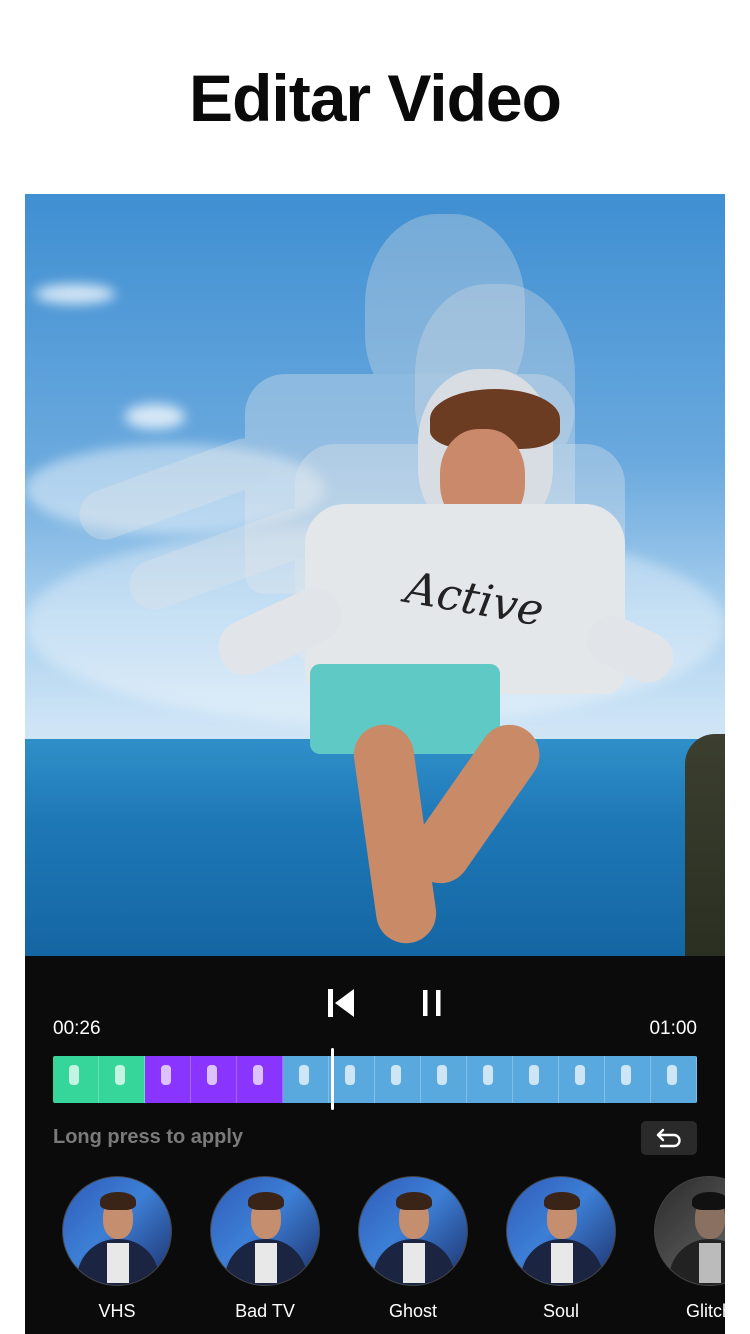  I want to click on timeline-strip, so click(375, 1079).